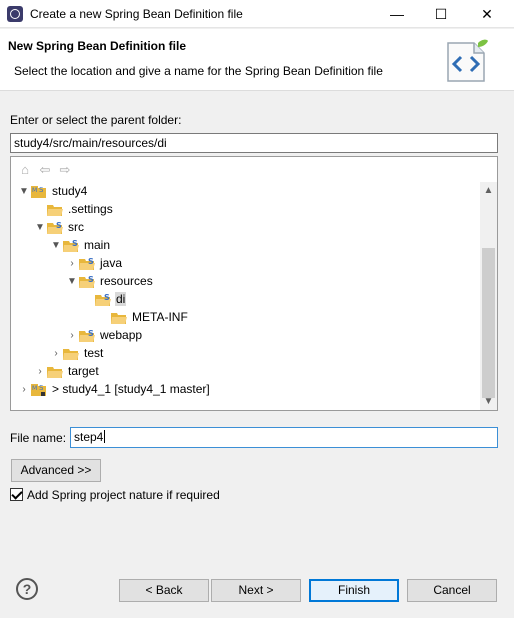 This screenshot has width=514, height=618. Describe the element at coordinates (488, 401) in the screenshot. I see `scroll-down-arrow-icon: ▼` at that location.